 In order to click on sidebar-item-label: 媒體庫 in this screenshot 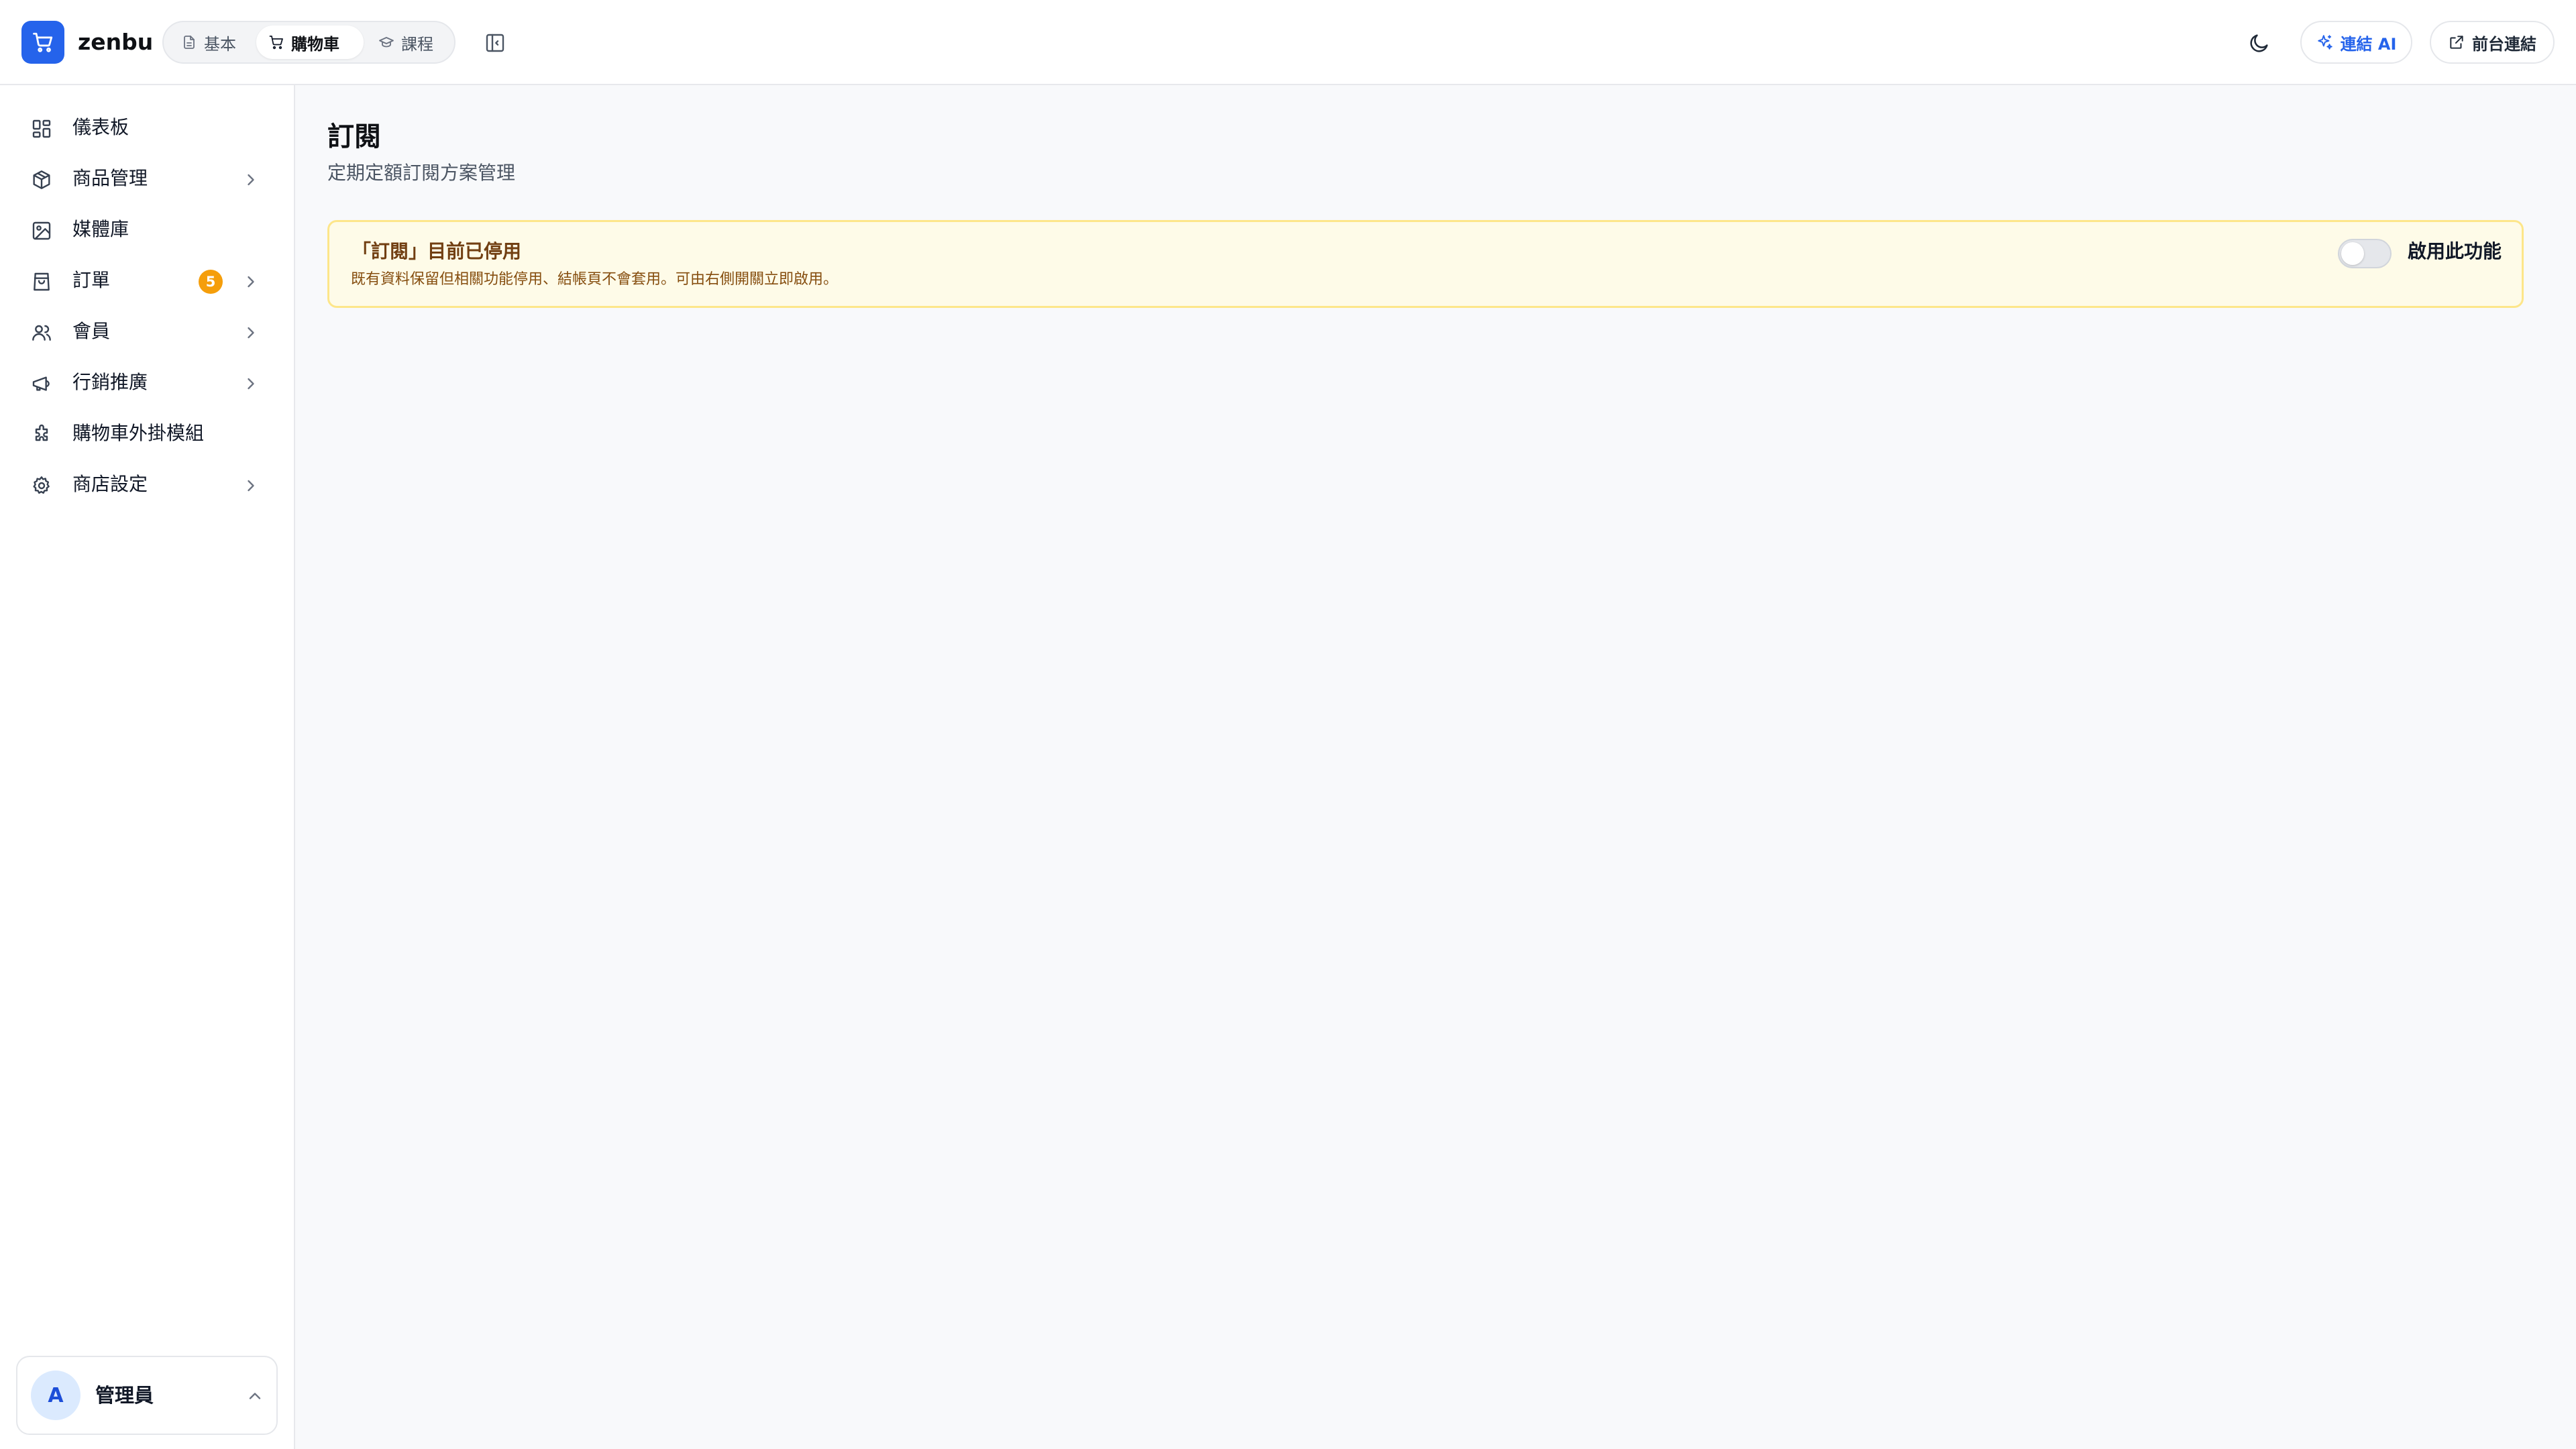, I will do `click(100, 229)`.